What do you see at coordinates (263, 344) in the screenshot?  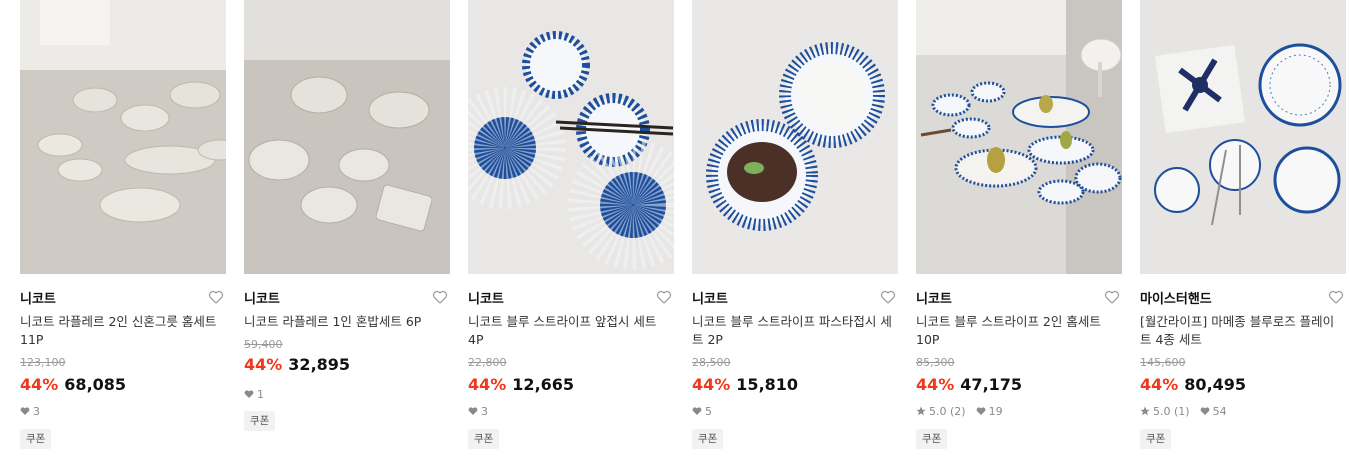 I see `original-price: 59,400` at bounding box center [263, 344].